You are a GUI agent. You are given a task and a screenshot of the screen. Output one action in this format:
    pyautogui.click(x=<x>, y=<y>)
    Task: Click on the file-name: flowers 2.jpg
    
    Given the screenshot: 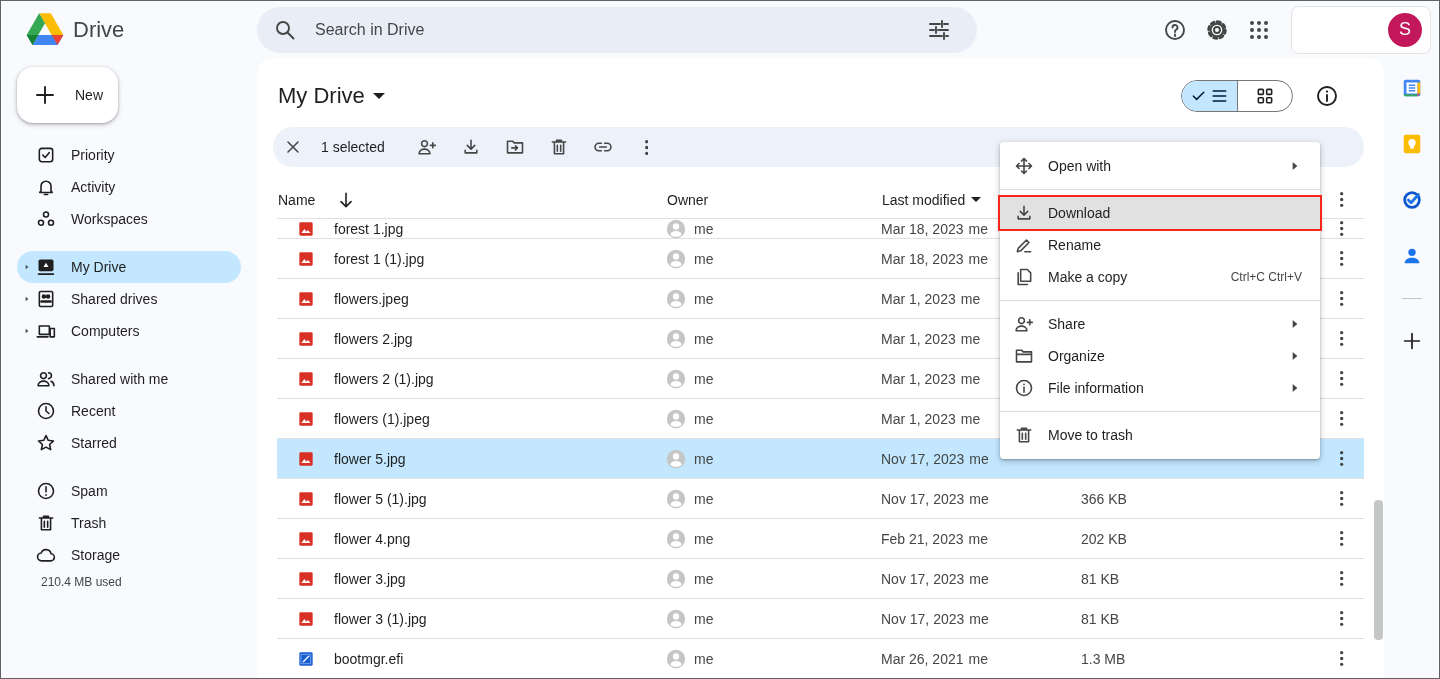 What is the action you would take?
    pyautogui.click(x=373, y=338)
    